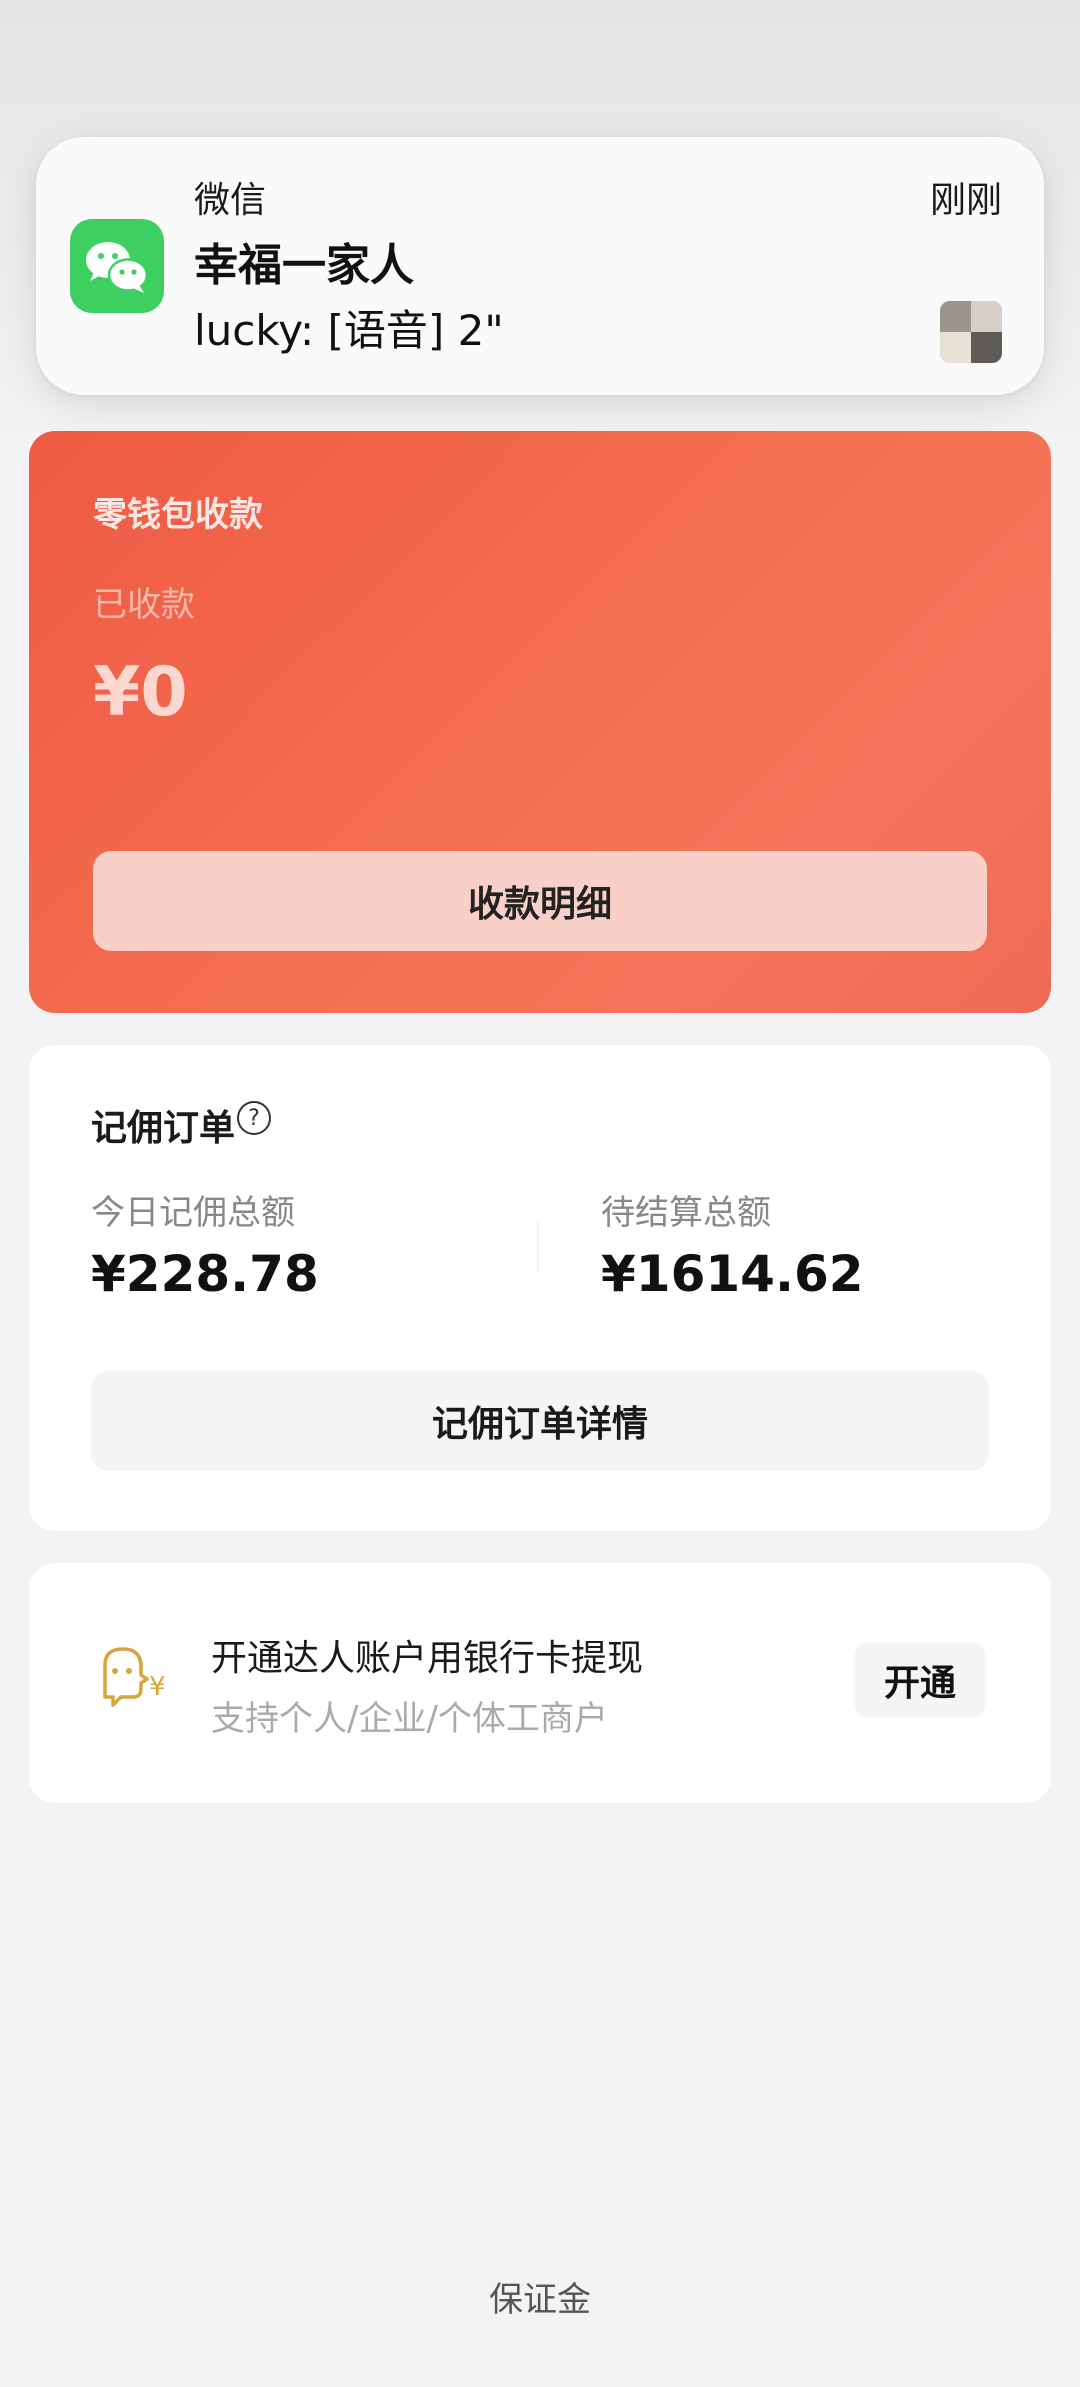 This screenshot has width=1080, height=2387. Describe the element at coordinates (193, 1213) in the screenshot. I see `today-commission-label: 今日记佣总额` at that location.